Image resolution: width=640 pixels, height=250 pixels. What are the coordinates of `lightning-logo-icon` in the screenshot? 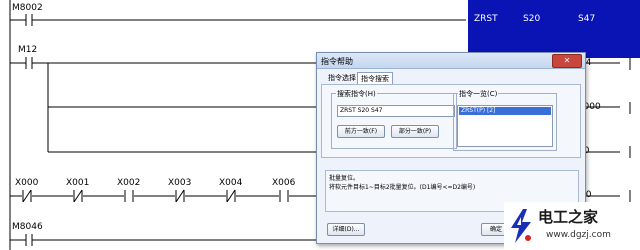 It's located at (521, 226).